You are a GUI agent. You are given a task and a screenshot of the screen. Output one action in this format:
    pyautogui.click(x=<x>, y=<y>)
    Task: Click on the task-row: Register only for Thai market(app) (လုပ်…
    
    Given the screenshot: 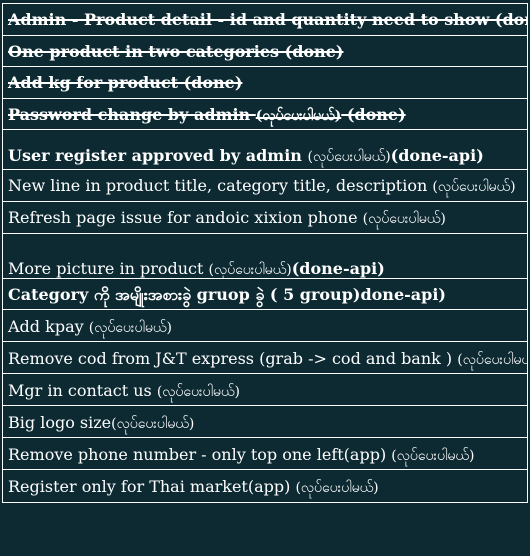 What is the action you would take?
    pyautogui.click(x=265, y=486)
    